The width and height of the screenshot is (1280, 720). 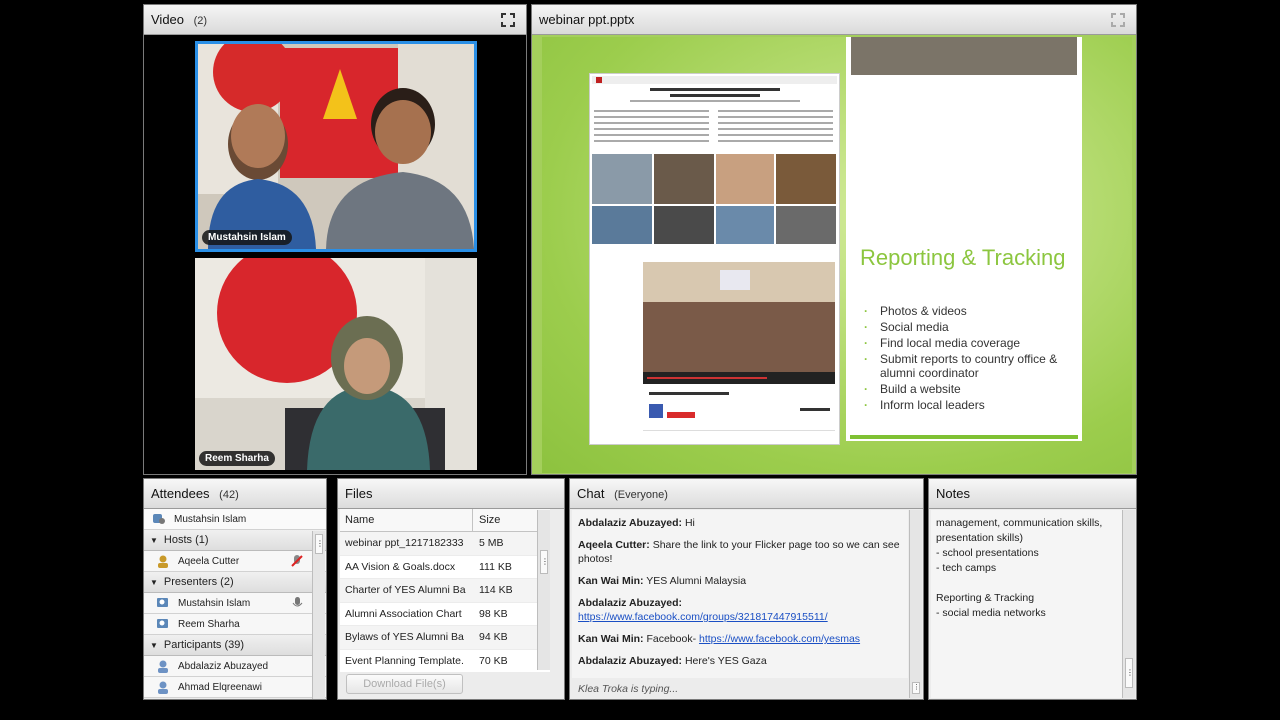 What do you see at coordinates (591, 493) in the screenshot?
I see `chat-title: Chat` at bounding box center [591, 493].